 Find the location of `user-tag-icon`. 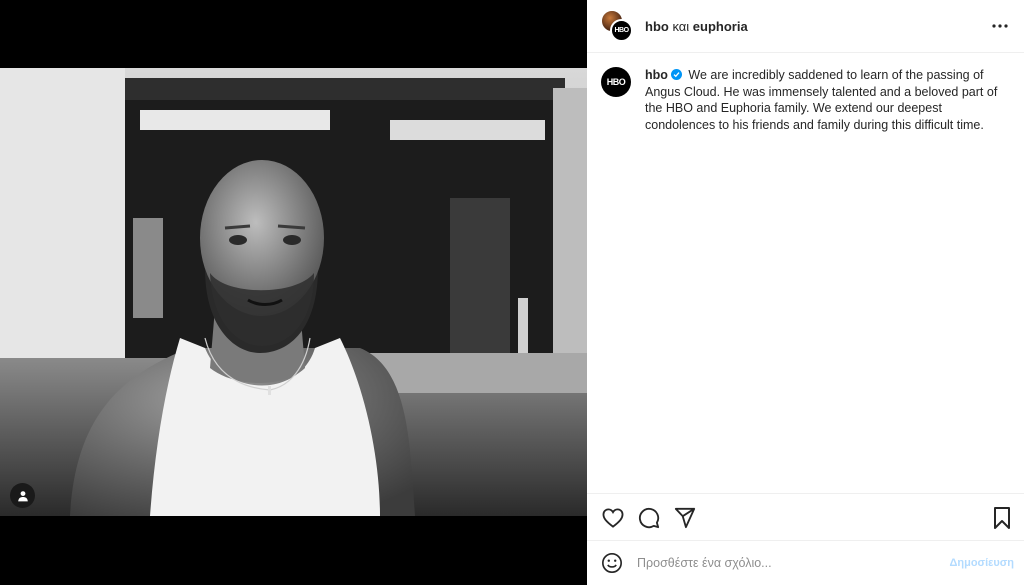

user-tag-icon is located at coordinates (22, 495).